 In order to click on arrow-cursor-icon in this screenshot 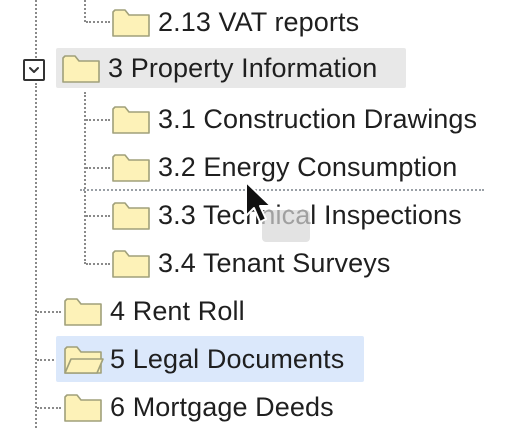, I will do `click(258, 202)`.